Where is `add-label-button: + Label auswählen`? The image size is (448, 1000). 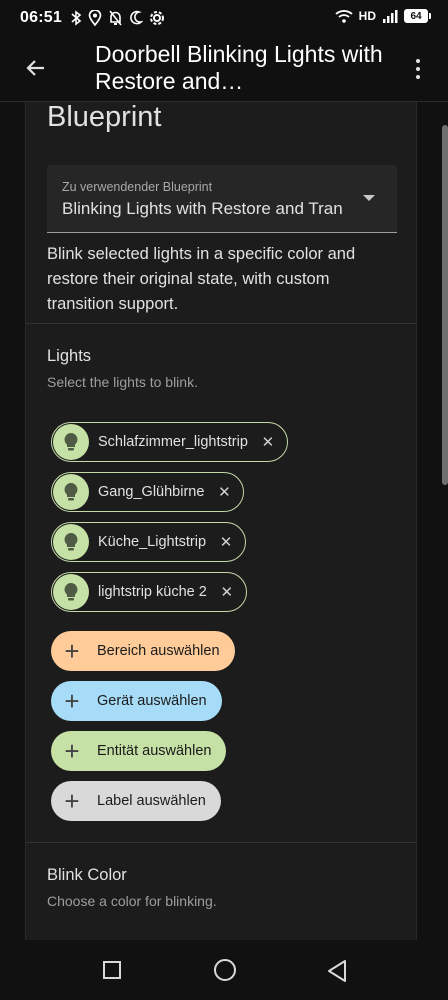 add-label-button: + Label auswählen is located at coordinates (136, 801).